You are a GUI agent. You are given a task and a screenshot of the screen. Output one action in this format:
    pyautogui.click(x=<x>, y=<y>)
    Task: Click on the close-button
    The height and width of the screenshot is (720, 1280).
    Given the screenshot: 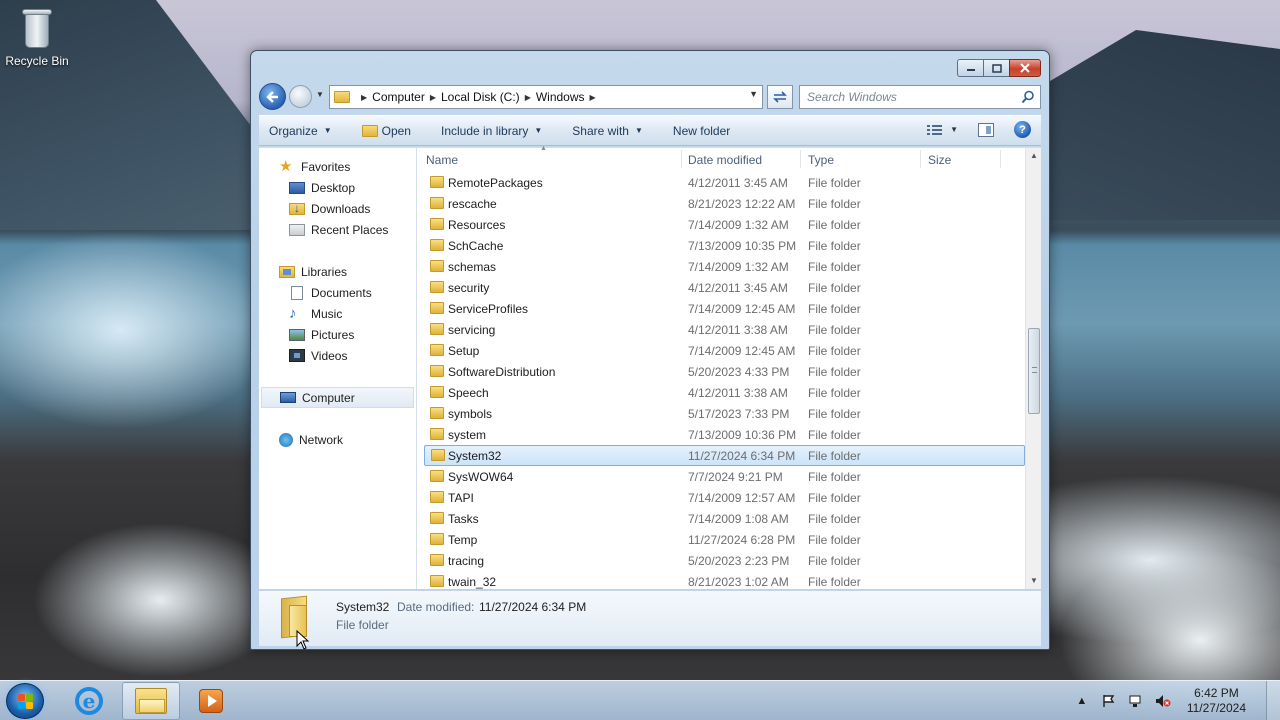 What is the action you would take?
    pyautogui.click(x=1025, y=68)
    